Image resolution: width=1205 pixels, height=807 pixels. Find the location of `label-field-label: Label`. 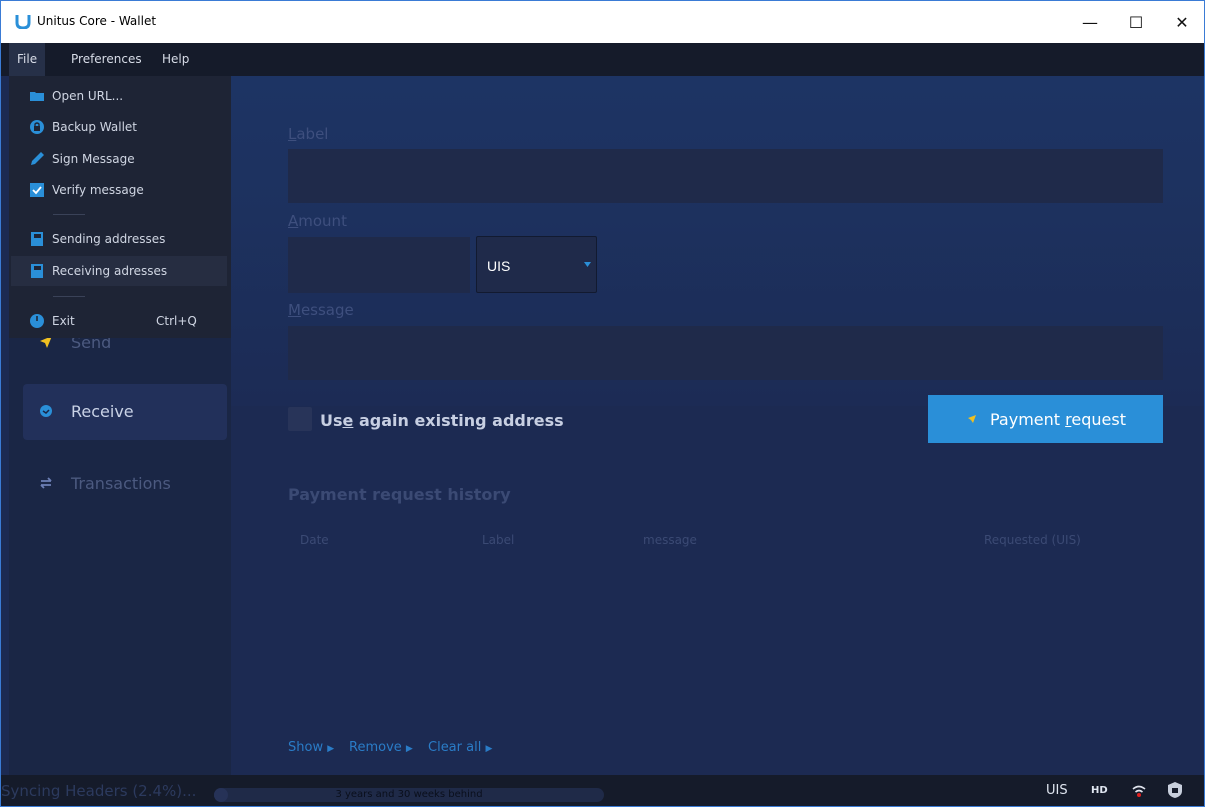

label-field-label: Label is located at coordinates (308, 134).